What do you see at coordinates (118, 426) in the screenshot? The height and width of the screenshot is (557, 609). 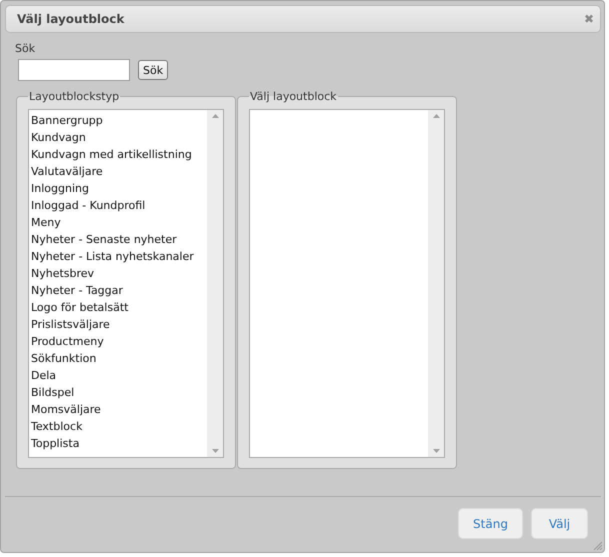 I see `list-item: Textblock` at bounding box center [118, 426].